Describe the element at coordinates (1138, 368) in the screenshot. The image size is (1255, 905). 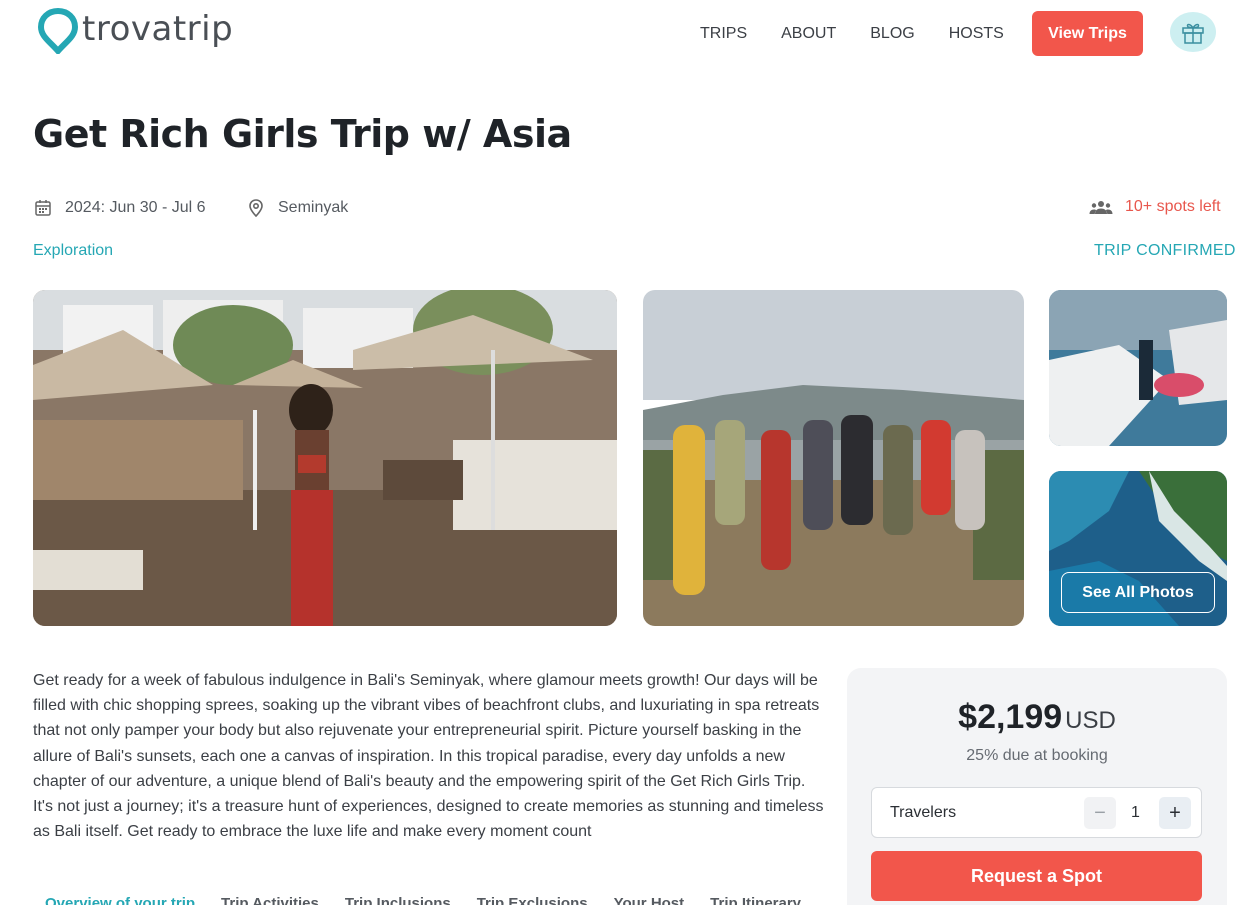
I see `trip-photo-boat` at that location.